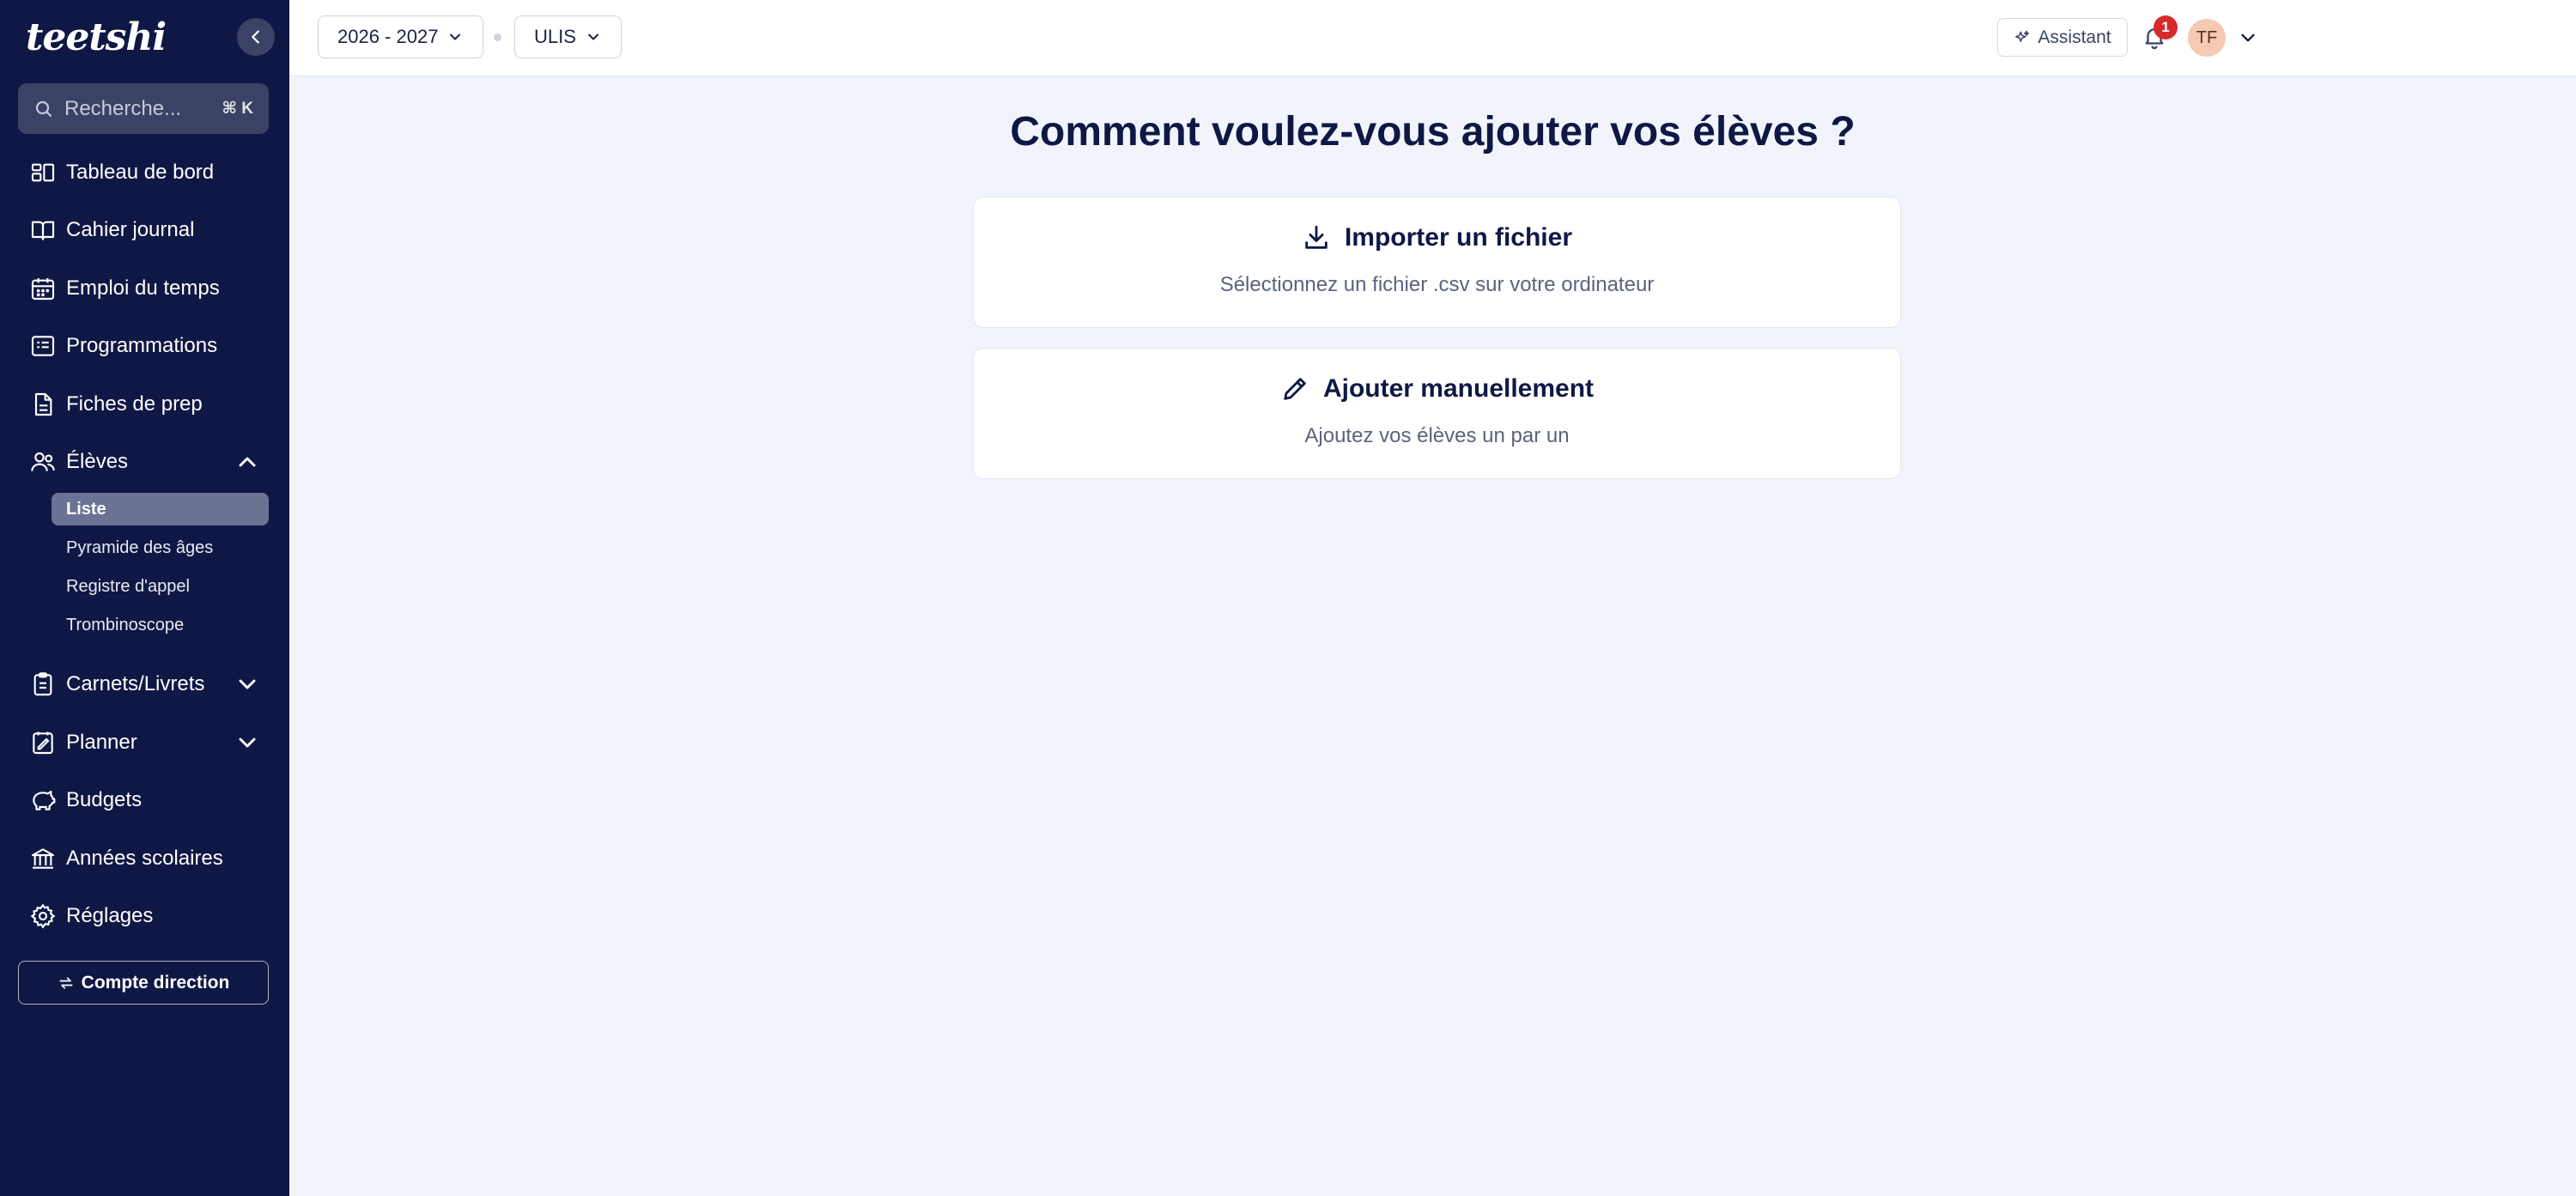 The width and height of the screenshot is (2576, 1196). Describe the element at coordinates (104, 799) in the screenshot. I see `sidebar-item-label: Budgets` at that location.